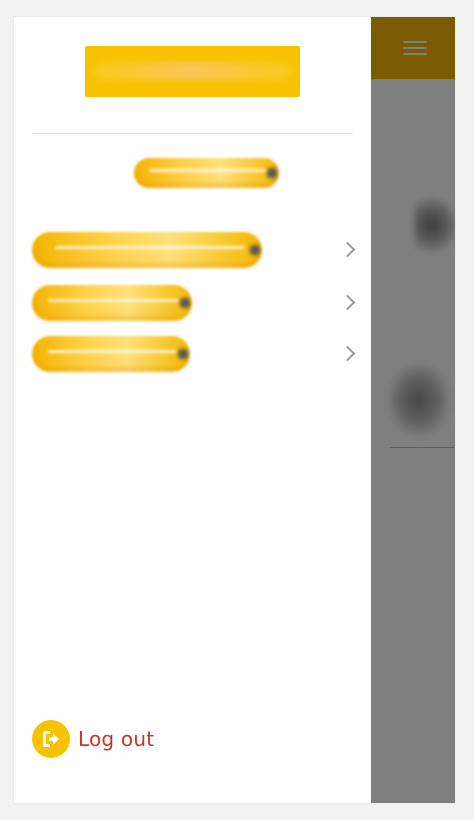  I want to click on redacted-user-name, so click(206, 173).